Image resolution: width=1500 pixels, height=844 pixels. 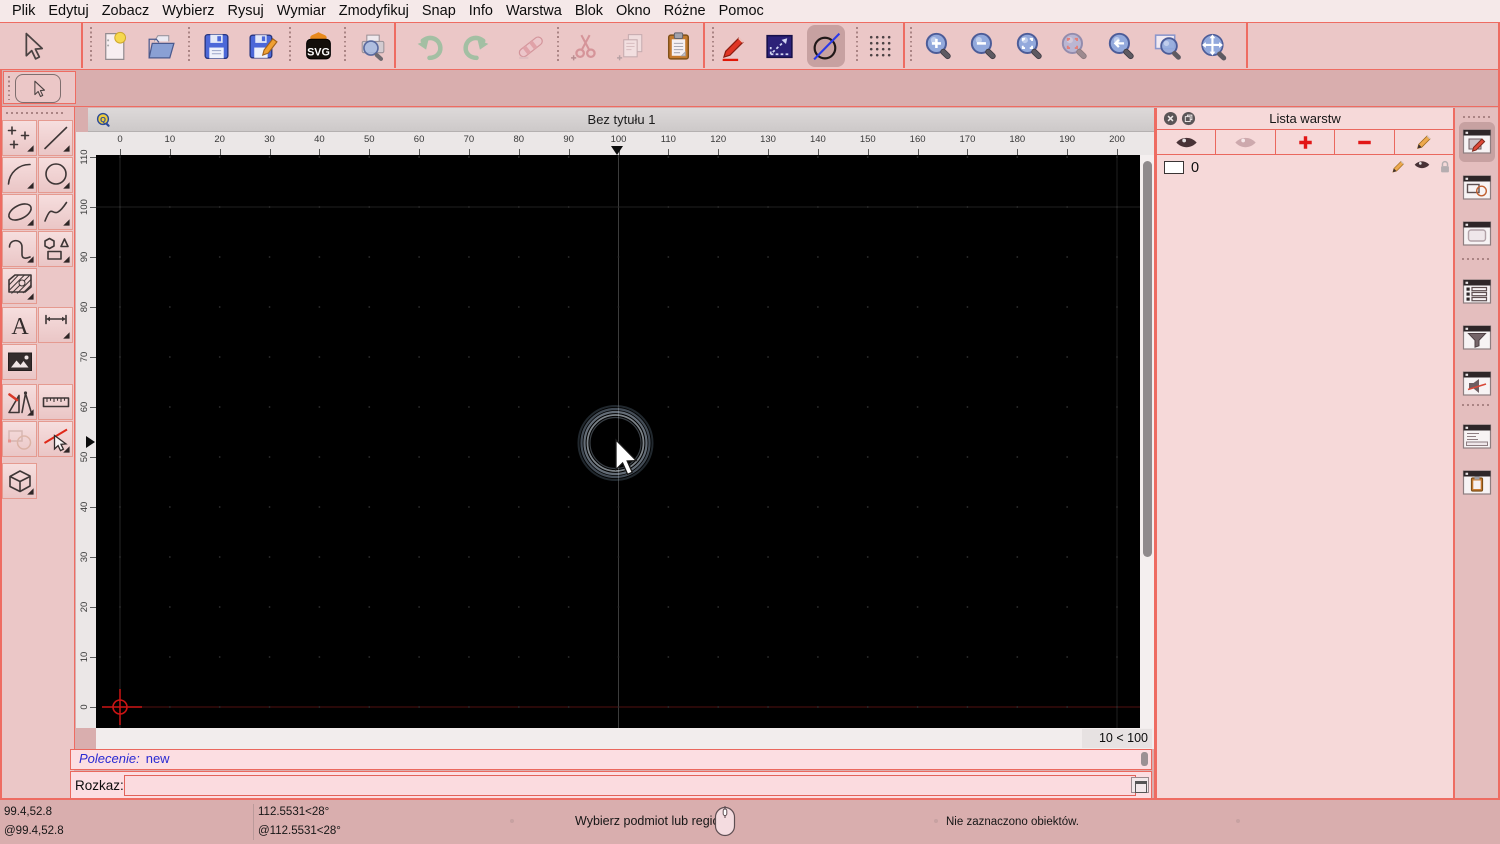 I want to click on dock-handle, so click(x=1477, y=117).